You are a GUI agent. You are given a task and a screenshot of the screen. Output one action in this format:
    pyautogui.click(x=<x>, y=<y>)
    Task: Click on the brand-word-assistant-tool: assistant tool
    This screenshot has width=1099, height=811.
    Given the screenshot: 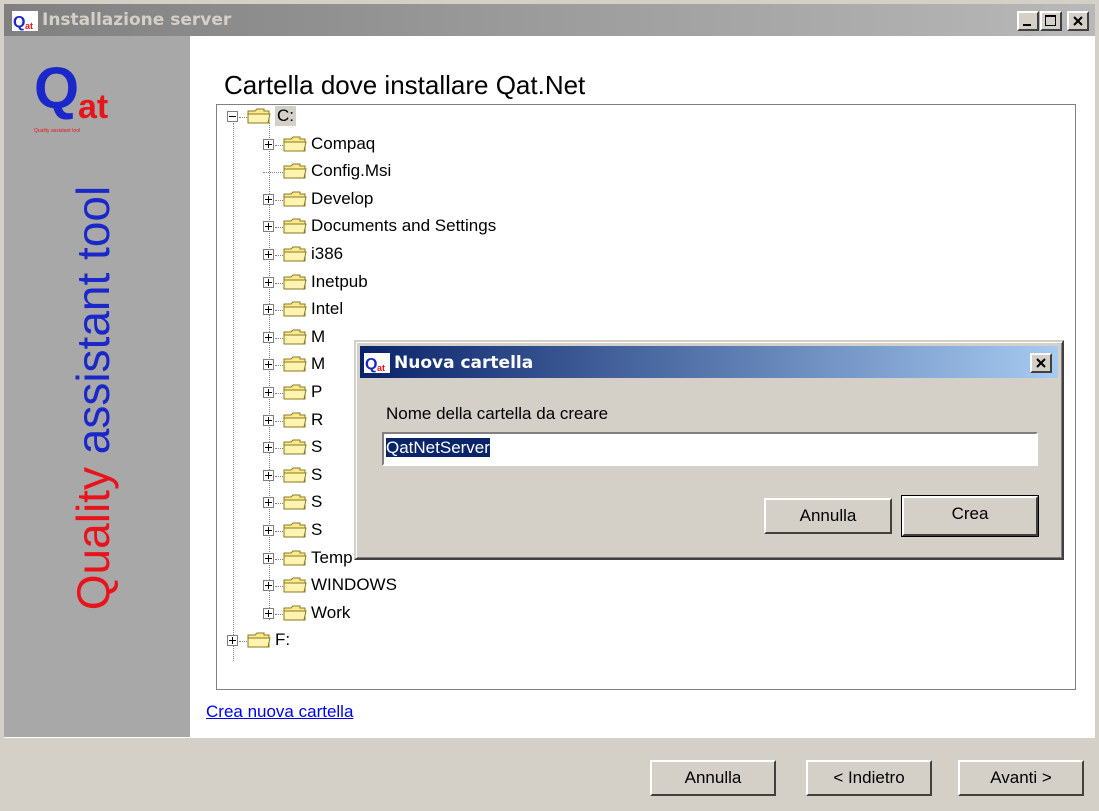 What is the action you would take?
    pyautogui.click(x=93, y=320)
    